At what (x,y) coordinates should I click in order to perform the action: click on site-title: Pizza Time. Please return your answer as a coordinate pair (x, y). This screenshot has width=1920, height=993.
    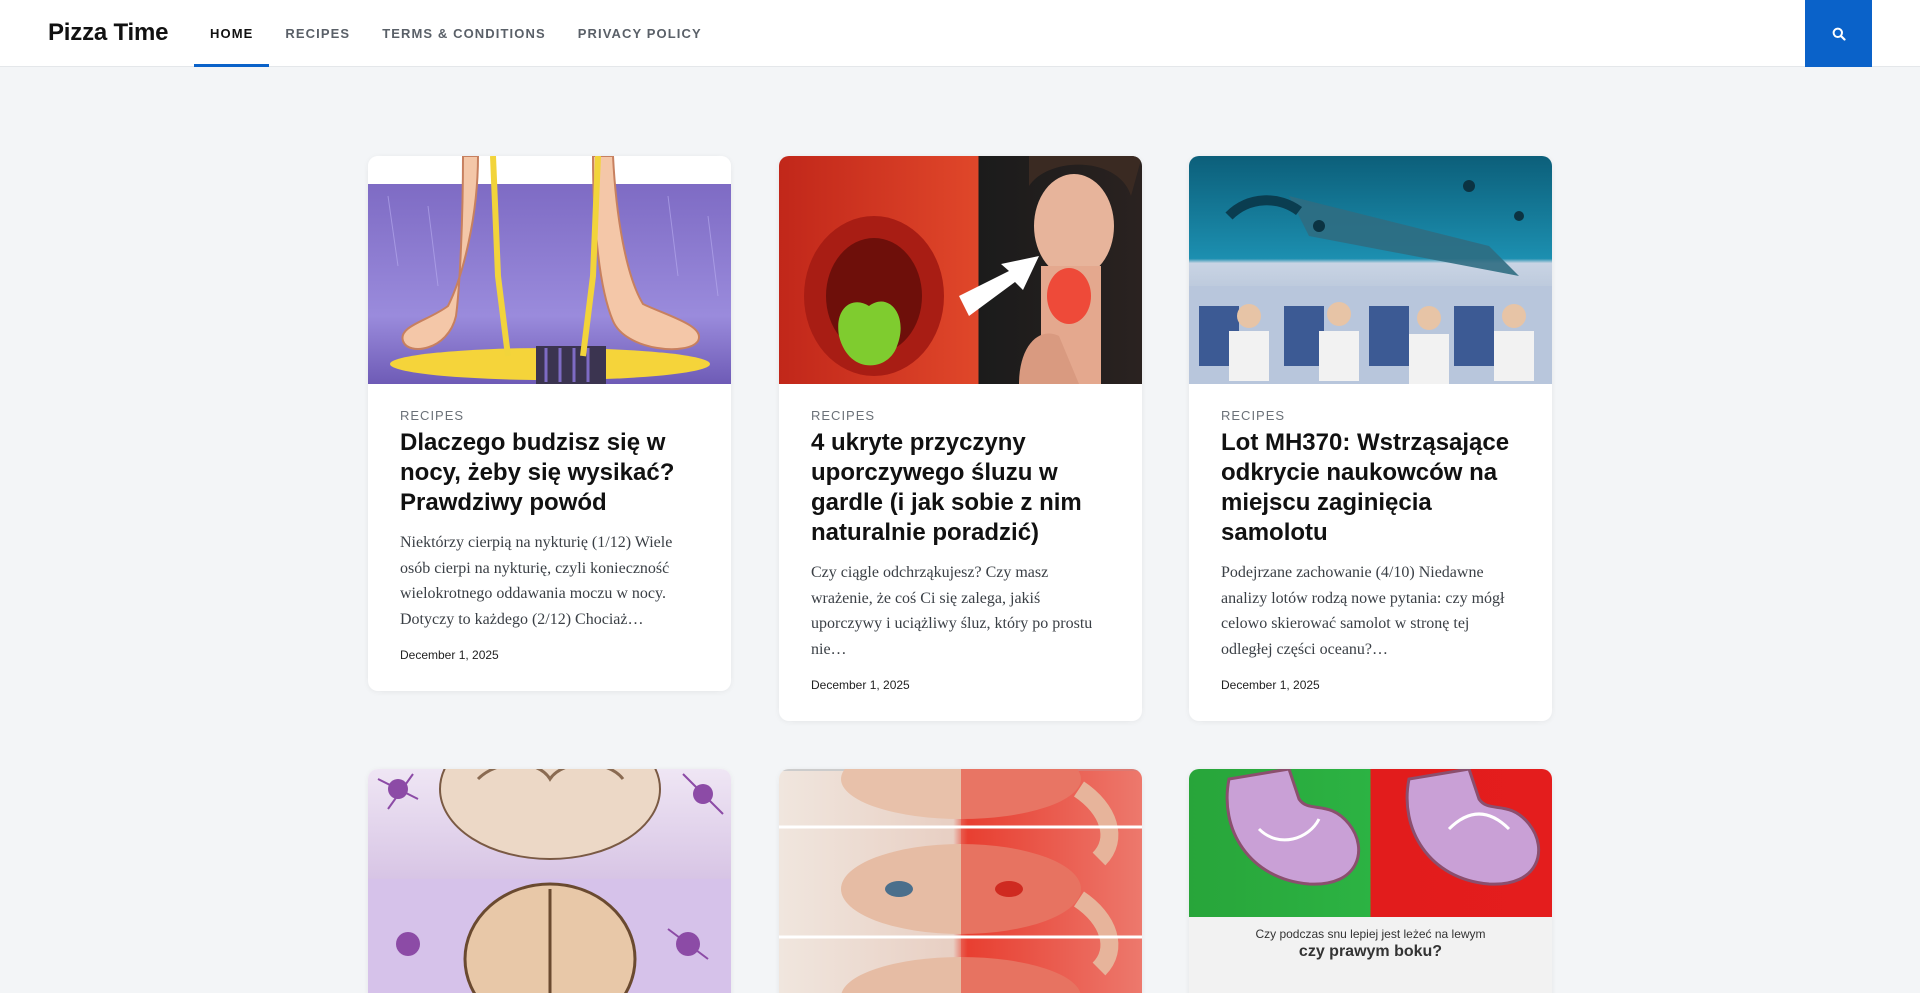
    Looking at the image, I should click on (108, 33).